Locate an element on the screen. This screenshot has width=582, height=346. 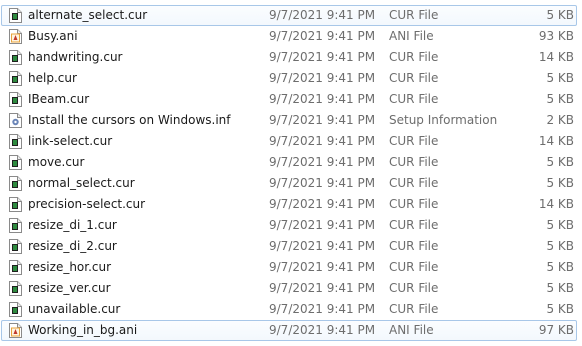
file-size: 93 KB is located at coordinates (556, 36).